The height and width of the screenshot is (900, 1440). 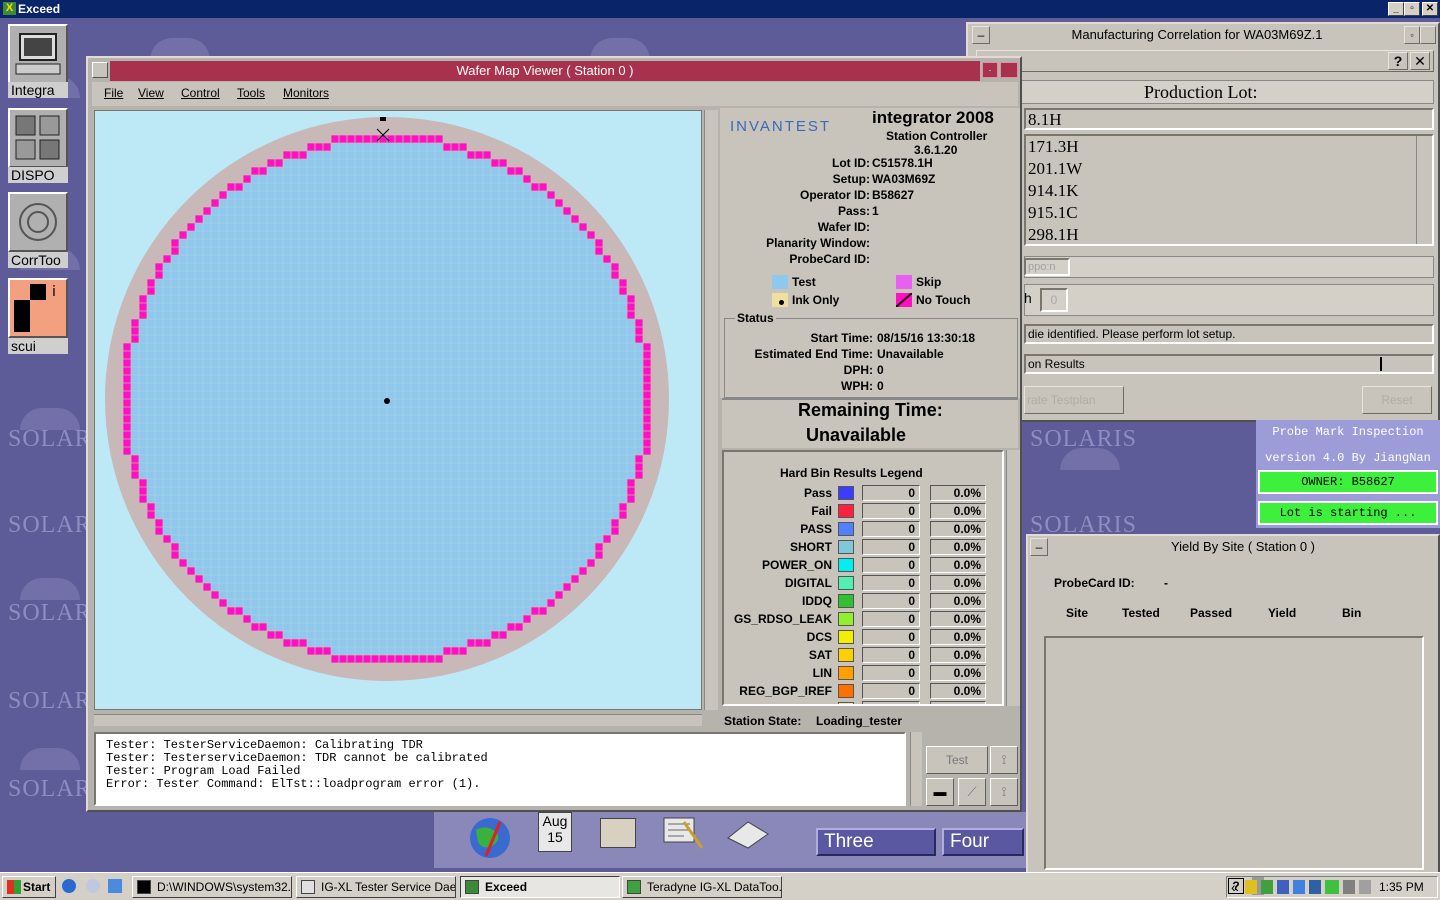 What do you see at coordinates (200, 93) in the screenshot?
I see `menu-control: Control` at bounding box center [200, 93].